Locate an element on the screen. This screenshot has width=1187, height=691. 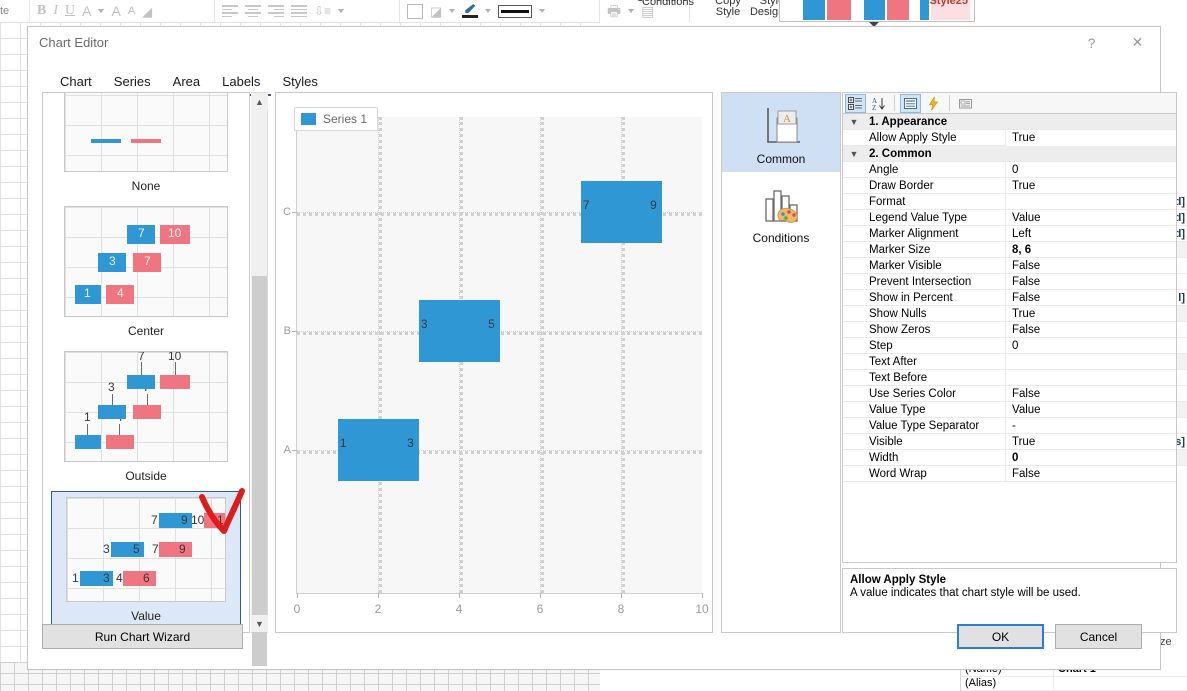
label-list-scrollbar: ▲ ▼ is located at coordinates (259, 379).